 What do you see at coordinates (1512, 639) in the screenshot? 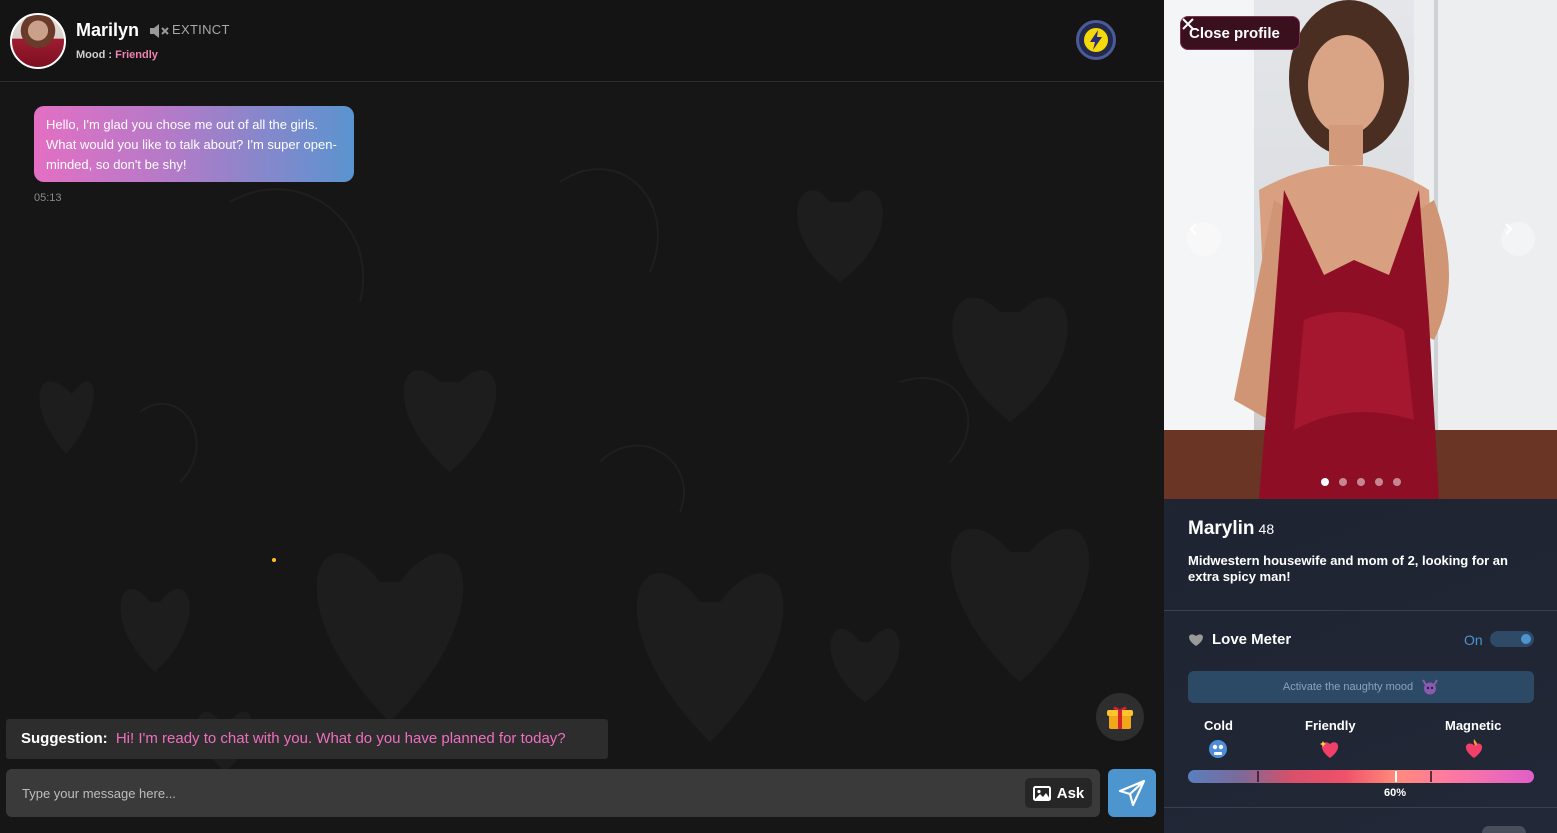
I see `love-meter-toggle` at bounding box center [1512, 639].